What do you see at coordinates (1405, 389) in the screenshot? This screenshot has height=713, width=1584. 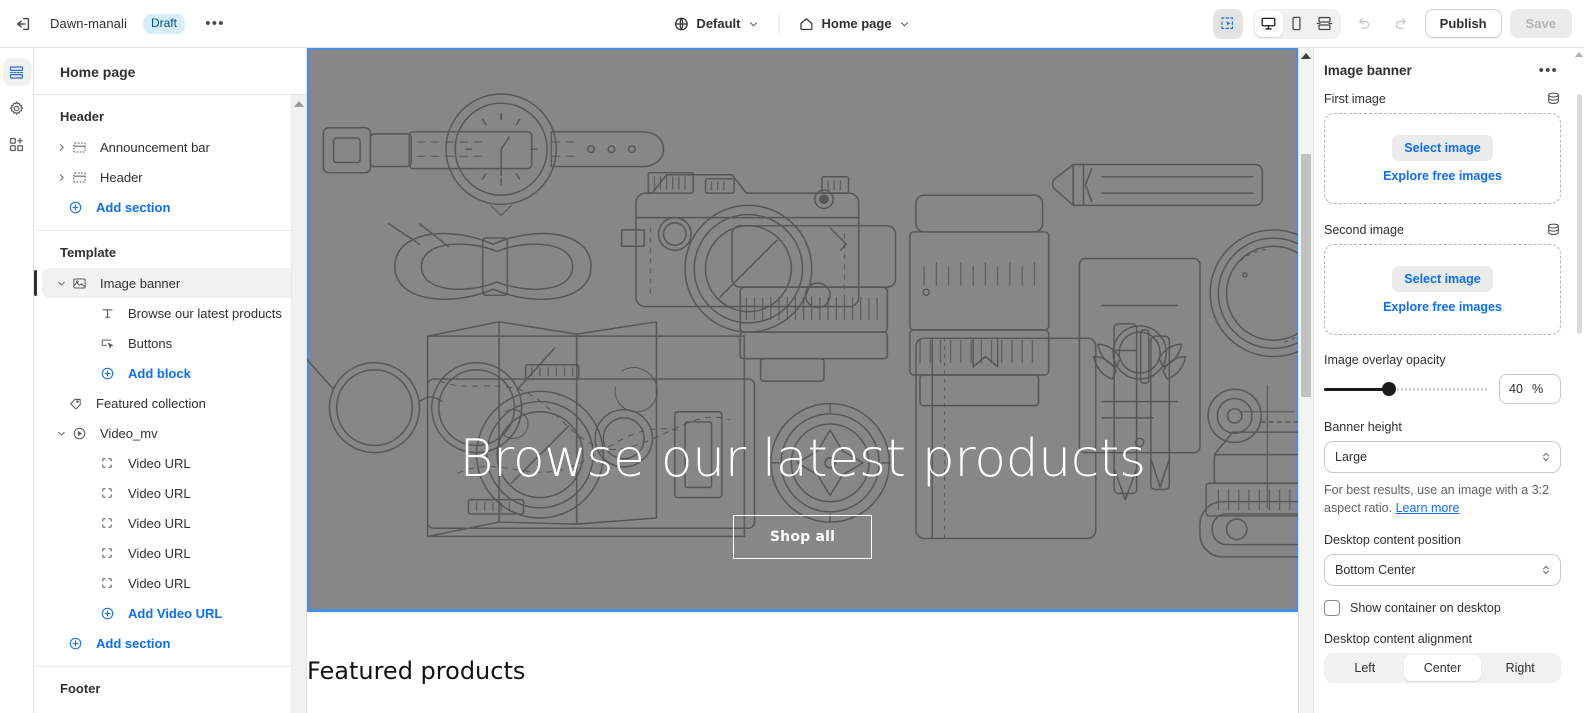 I see `overlay-opacity-slider` at bounding box center [1405, 389].